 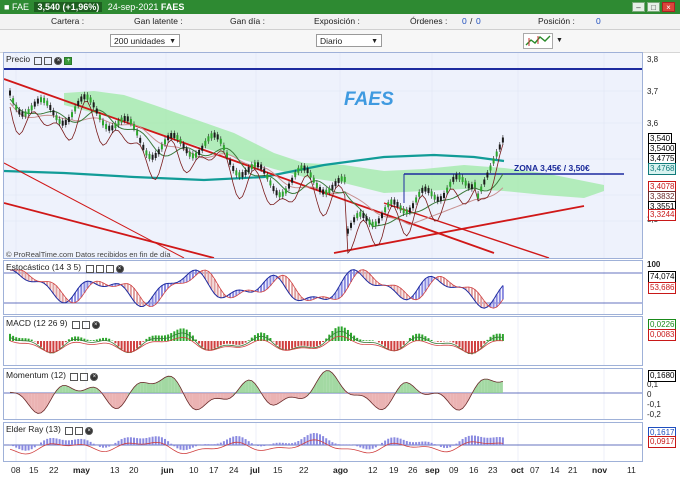 What do you see at coordinates (20, 7) in the screenshot?
I see `ticker: FAE` at bounding box center [20, 7].